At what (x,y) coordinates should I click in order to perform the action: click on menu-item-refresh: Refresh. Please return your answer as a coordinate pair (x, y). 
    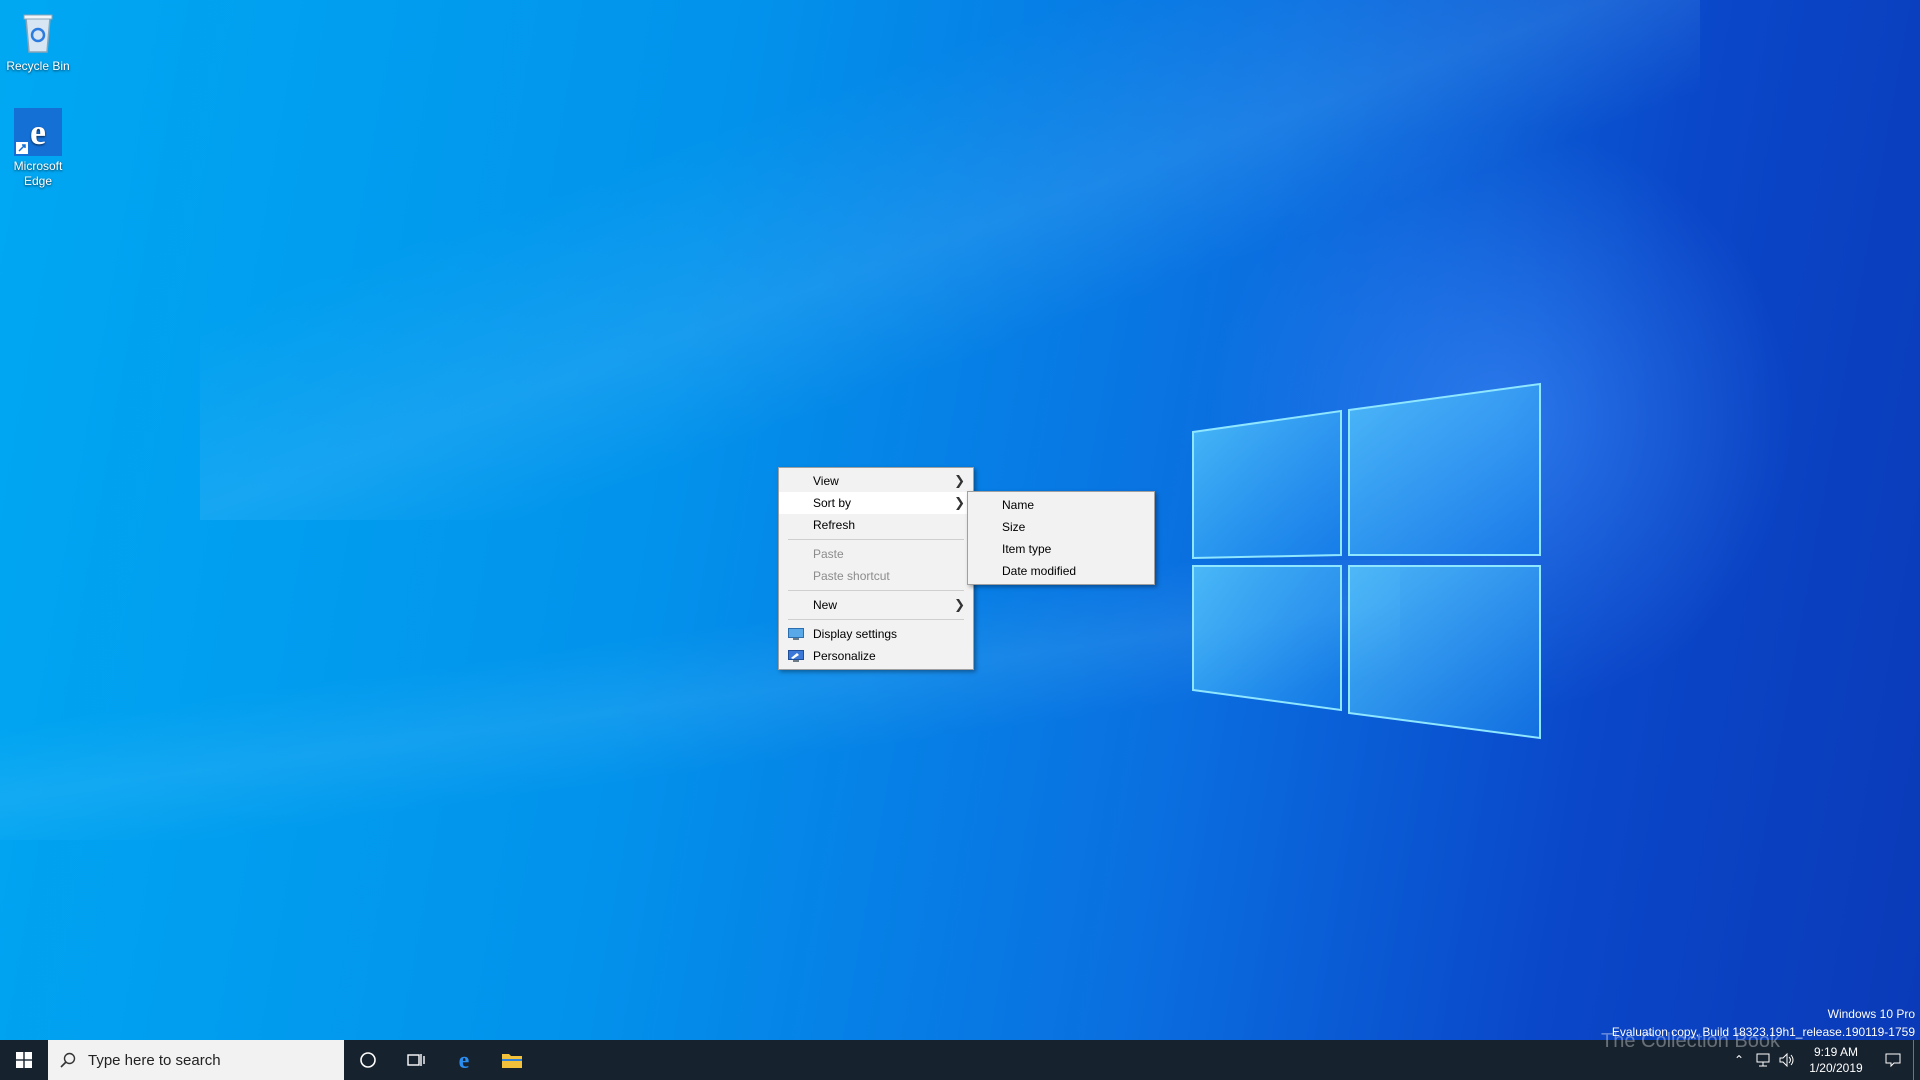
    Looking at the image, I should click on (876, 525).